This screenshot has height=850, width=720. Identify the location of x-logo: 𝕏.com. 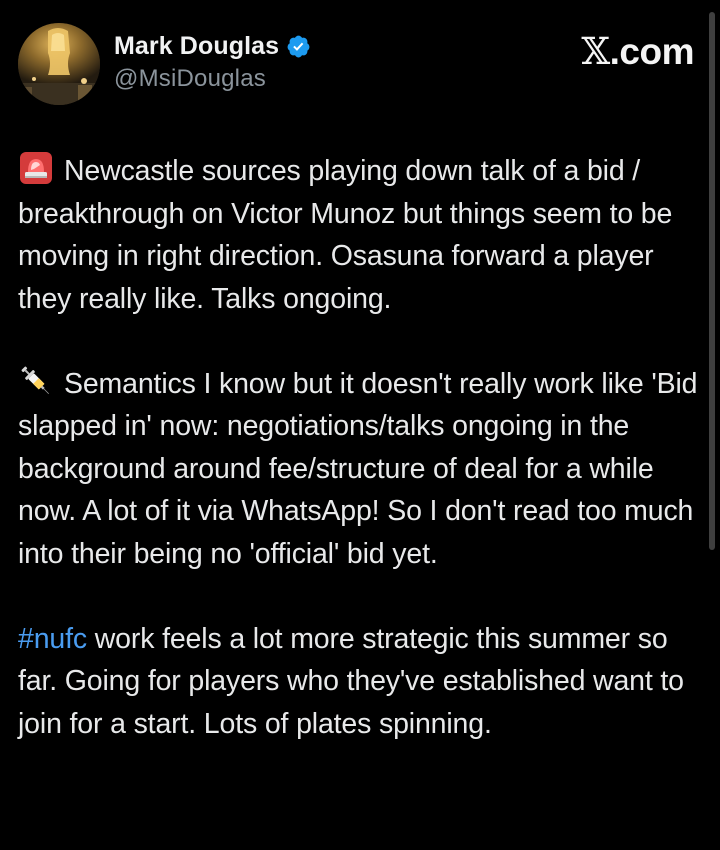
(637, 51).